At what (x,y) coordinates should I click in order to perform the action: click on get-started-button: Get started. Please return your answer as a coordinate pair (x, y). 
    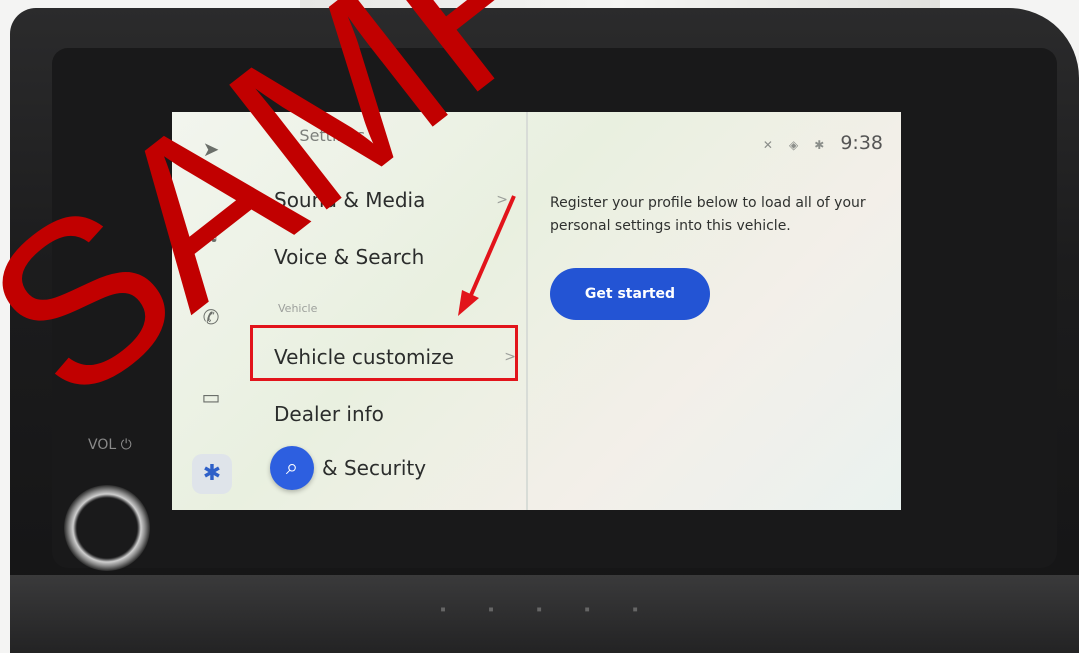
    Looking at the image, I should click on (630, 294).